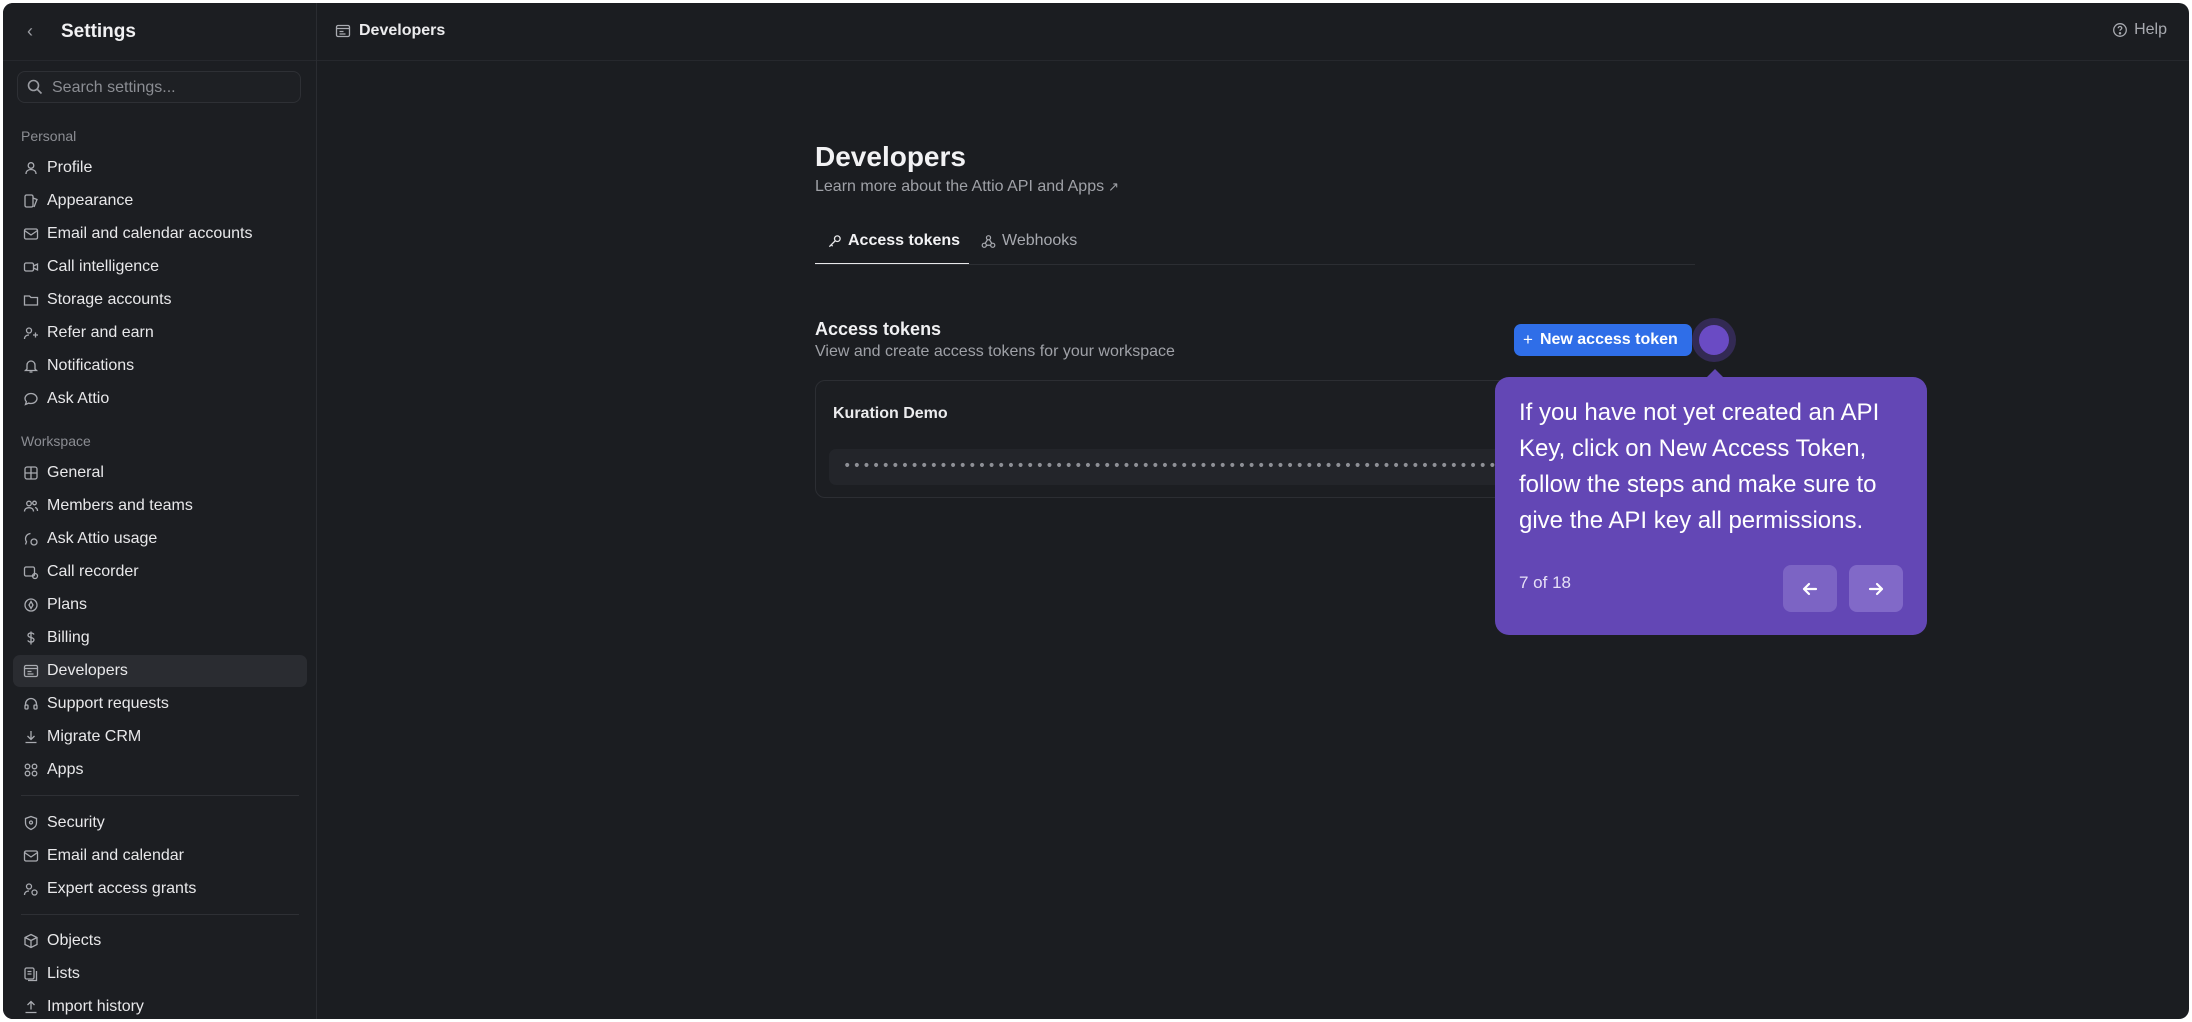 Image resolution: width=2192 pixels, height=1022 pixels. What do you see at coordinates (160, 941) in the screenshot?
I see `sidebar-item-objects: Objects` at bounding box center [160, 941].